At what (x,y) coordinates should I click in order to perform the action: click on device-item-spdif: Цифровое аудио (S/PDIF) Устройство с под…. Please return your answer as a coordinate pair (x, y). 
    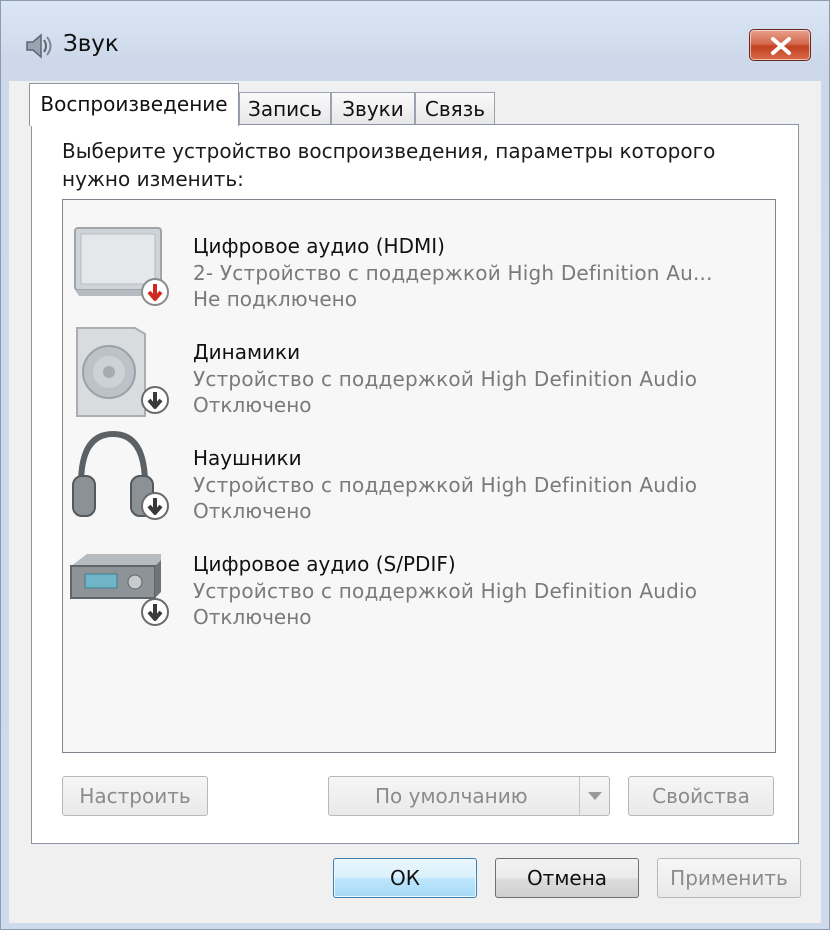
    Looking at the image, I should click on (419, 585).